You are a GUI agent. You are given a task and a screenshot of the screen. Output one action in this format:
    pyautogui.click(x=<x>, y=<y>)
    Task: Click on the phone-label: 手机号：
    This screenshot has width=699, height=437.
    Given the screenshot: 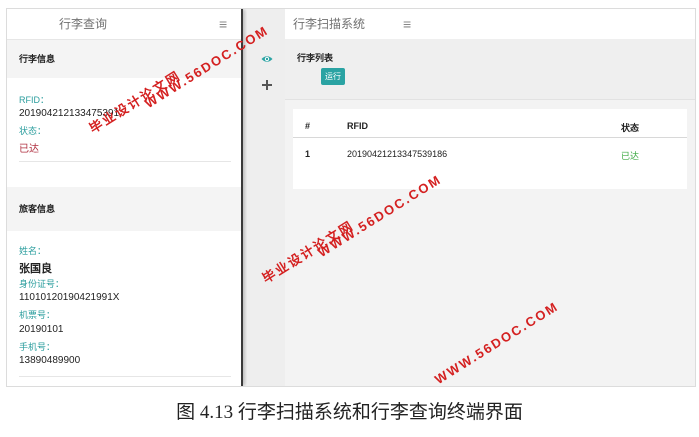 What is the action you would take?
    pyautogui.click(x=37, y=347)
    